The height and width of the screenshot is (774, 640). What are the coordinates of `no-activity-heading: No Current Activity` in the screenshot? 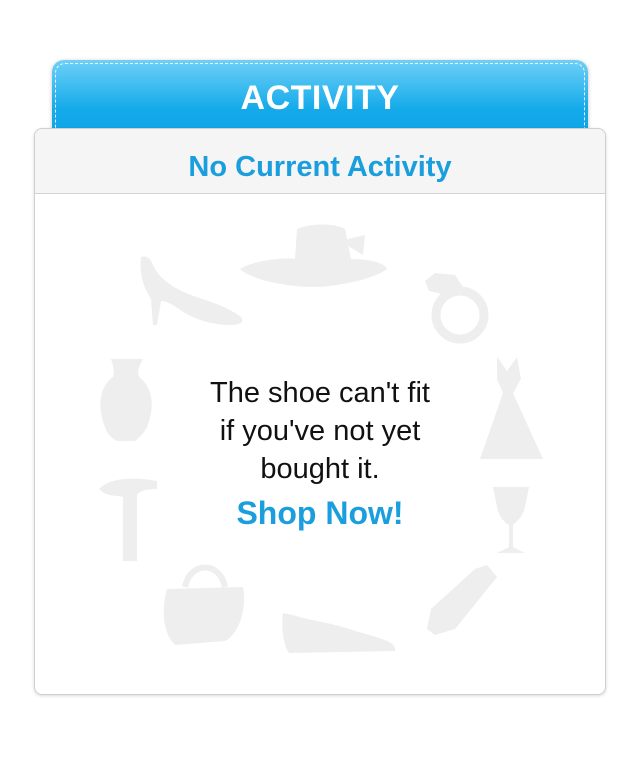 It's located at (320, 167).